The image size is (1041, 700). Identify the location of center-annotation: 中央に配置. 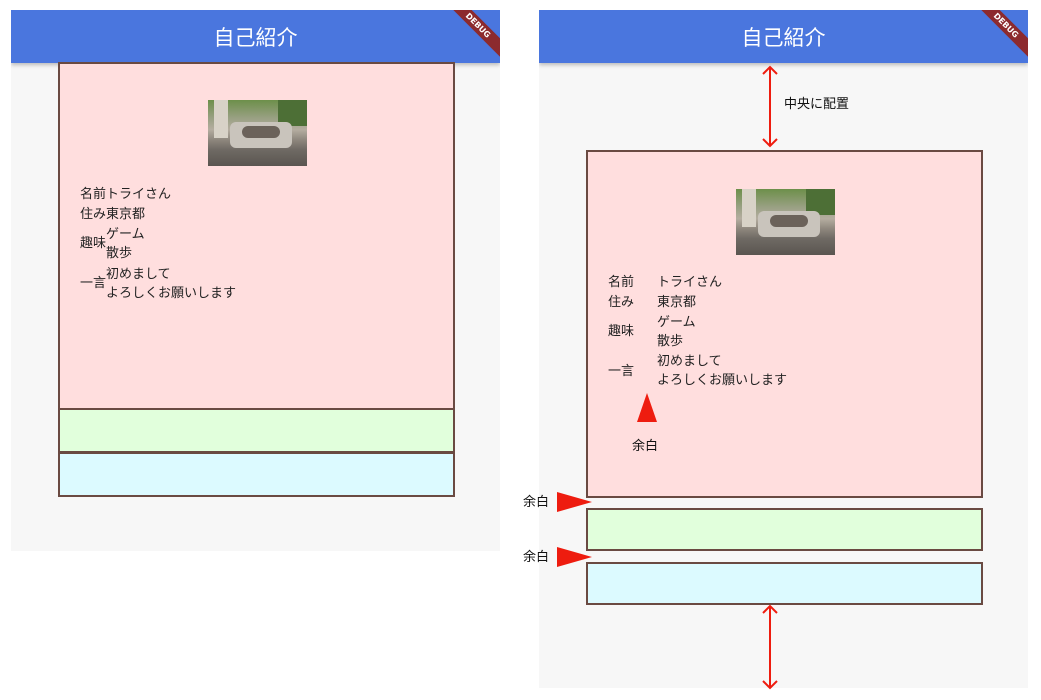
(817, 104).